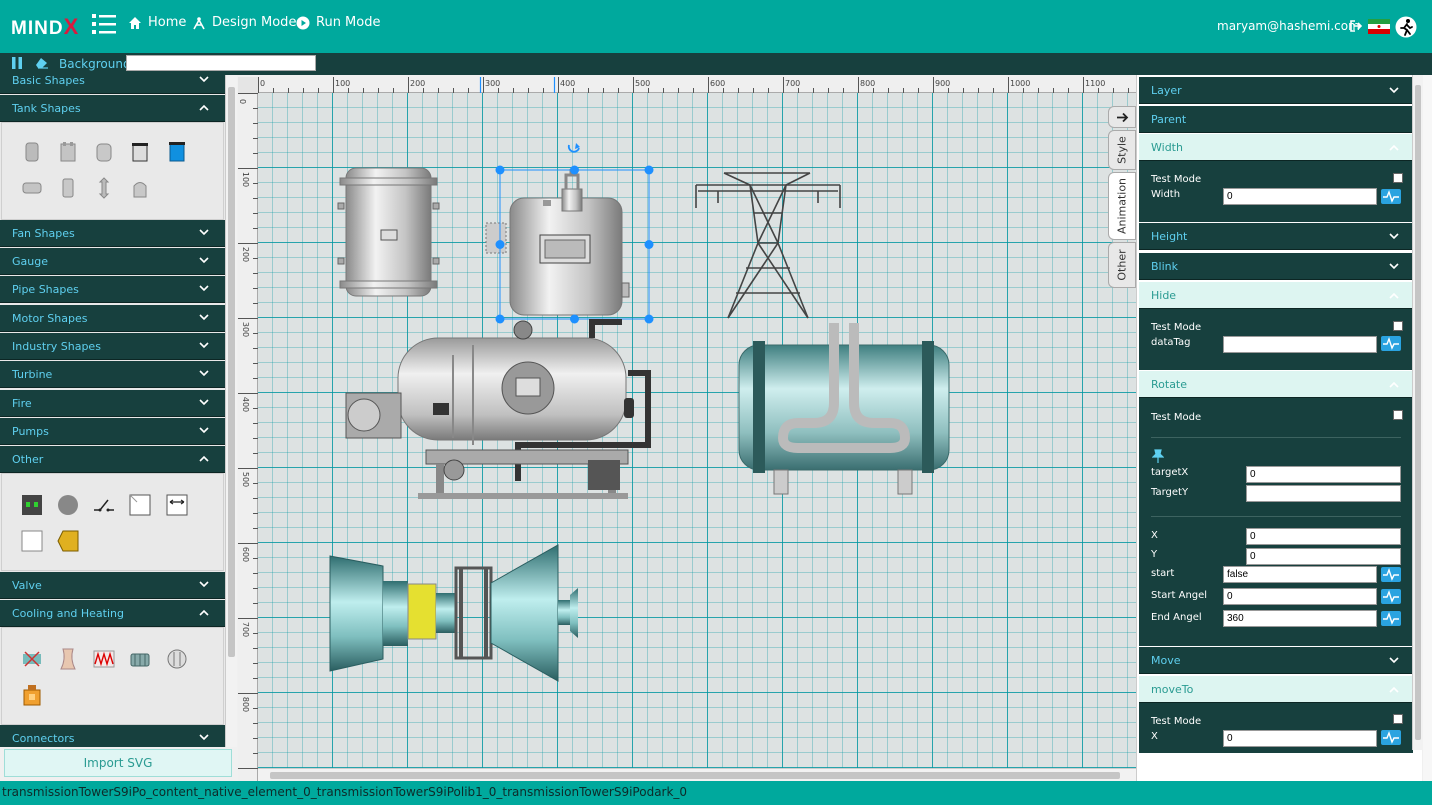 This screenshot has width=1432, height=805. Describe the element at coordinates (112, 613) in the screenshot. I see `category-cooling-heating: Cooling and Heating` at that location.